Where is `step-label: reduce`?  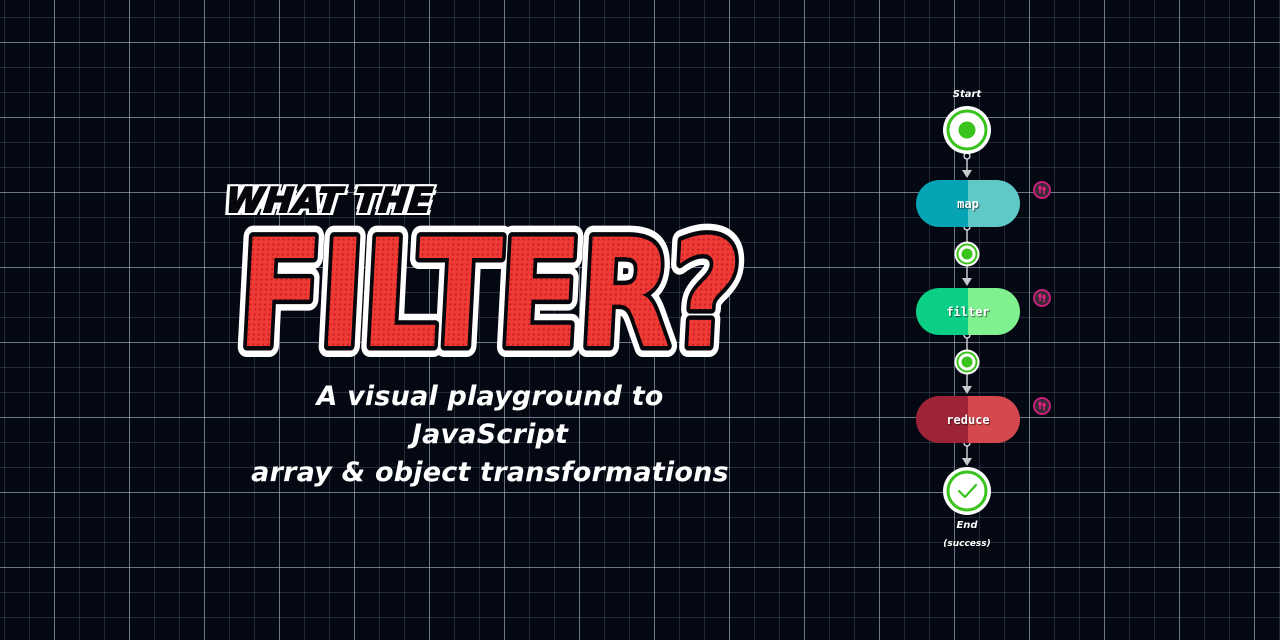
step-label: reduce is located at coordinates (968, 419).